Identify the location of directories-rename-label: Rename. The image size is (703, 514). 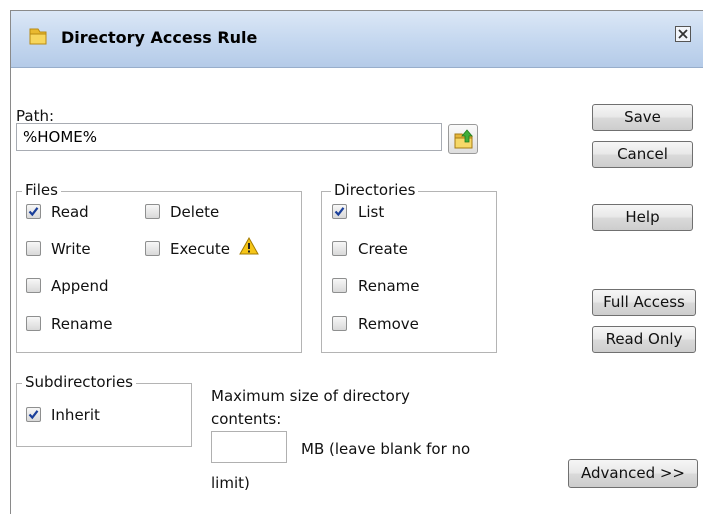
(389, 286).